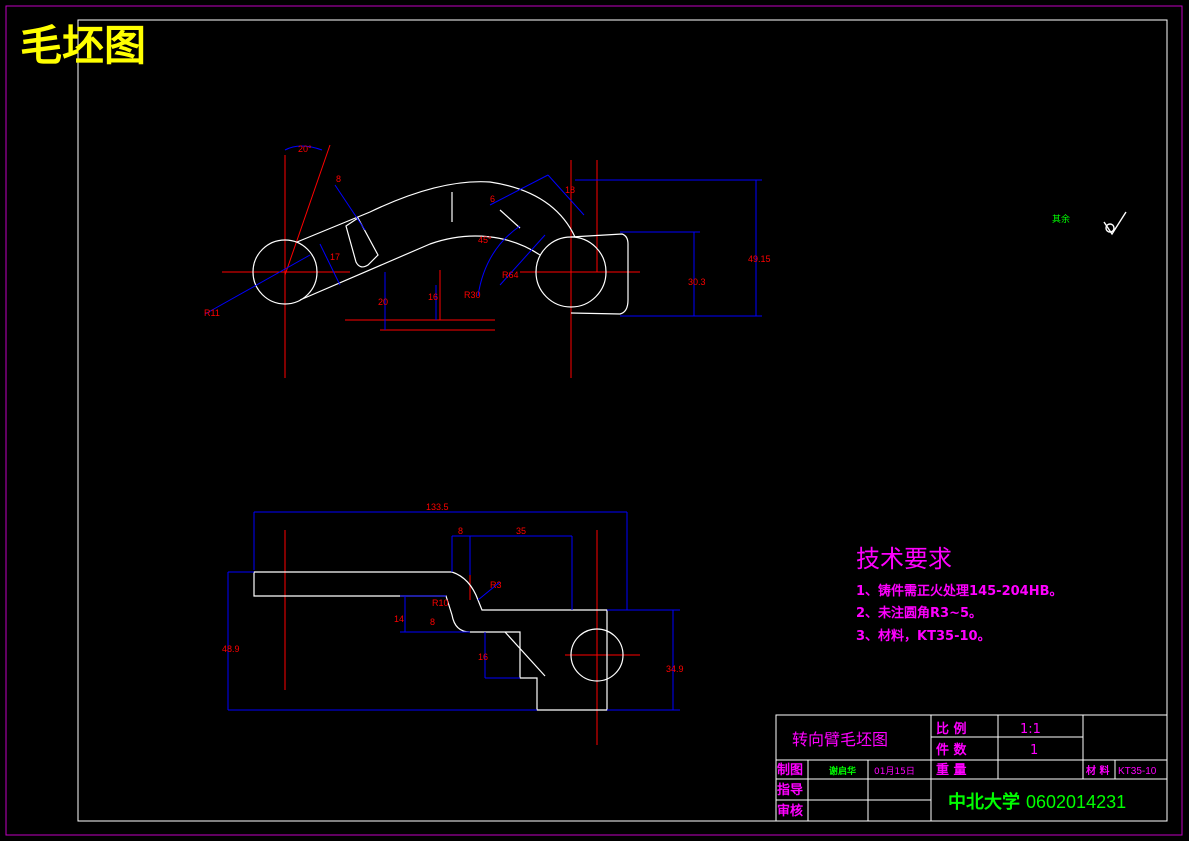 This screenshot has height=841, width=1189. I want to click on dim-r11: R11, so click(212, 313).